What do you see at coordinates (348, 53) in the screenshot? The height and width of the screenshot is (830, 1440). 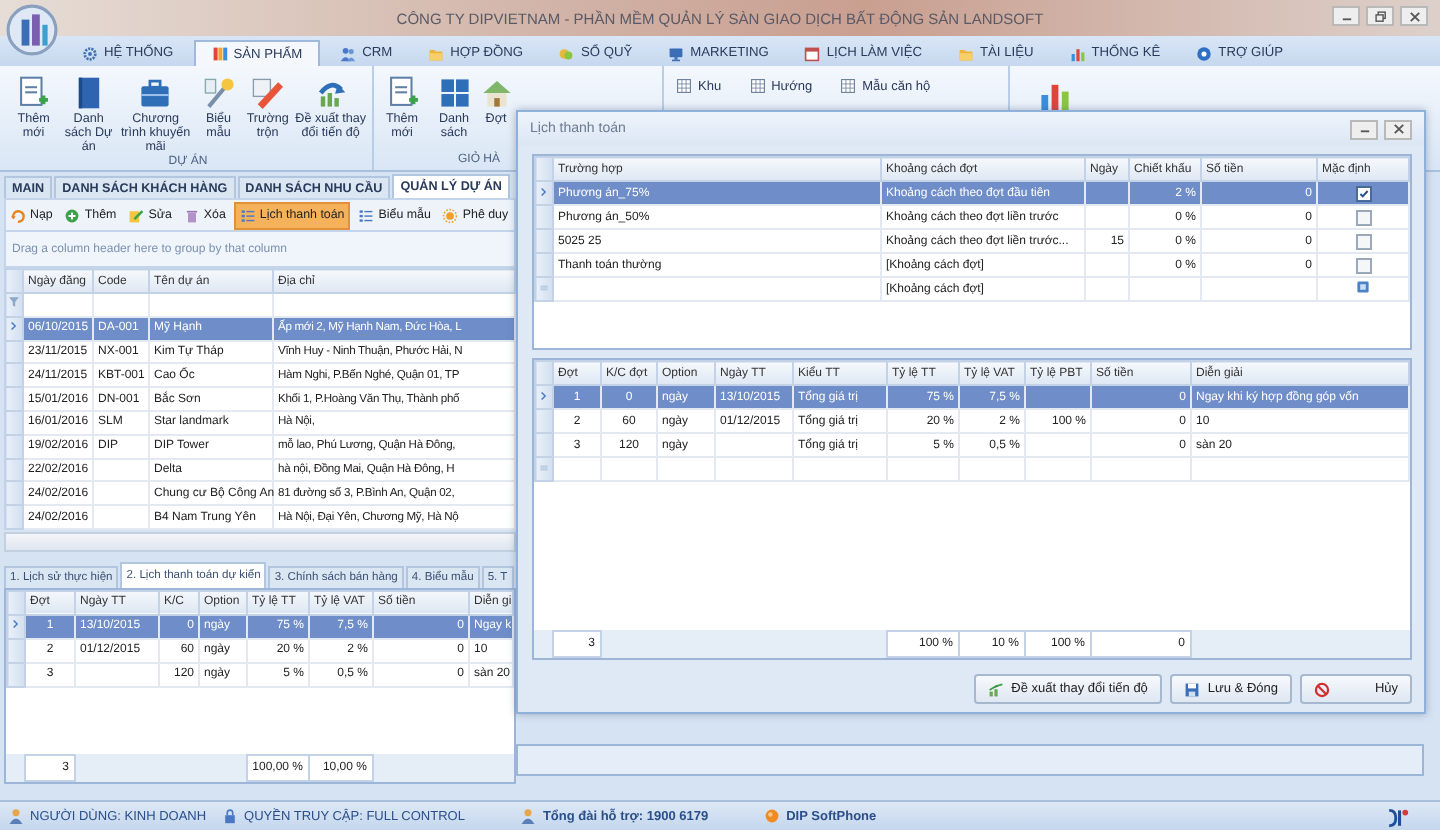 I see `people-icon` at bounding box center [348, 53].